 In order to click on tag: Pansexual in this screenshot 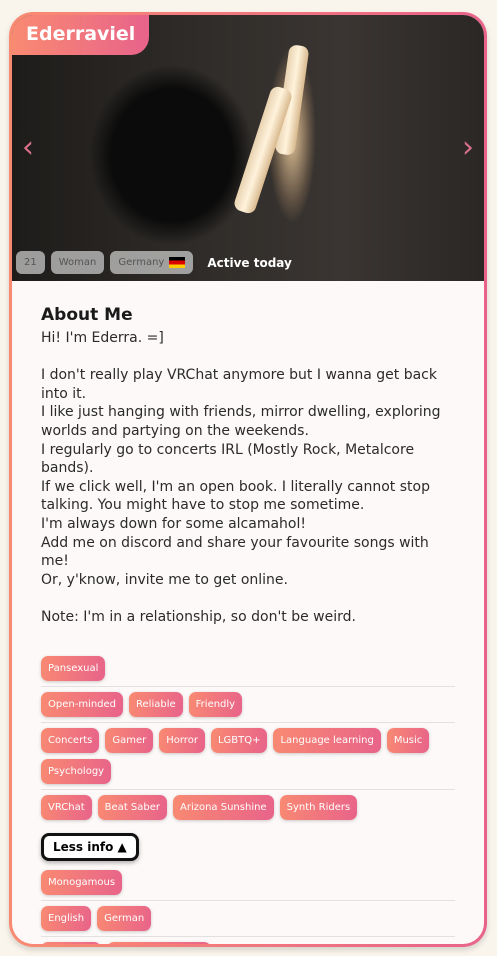, I will do `click(73, 668)`.